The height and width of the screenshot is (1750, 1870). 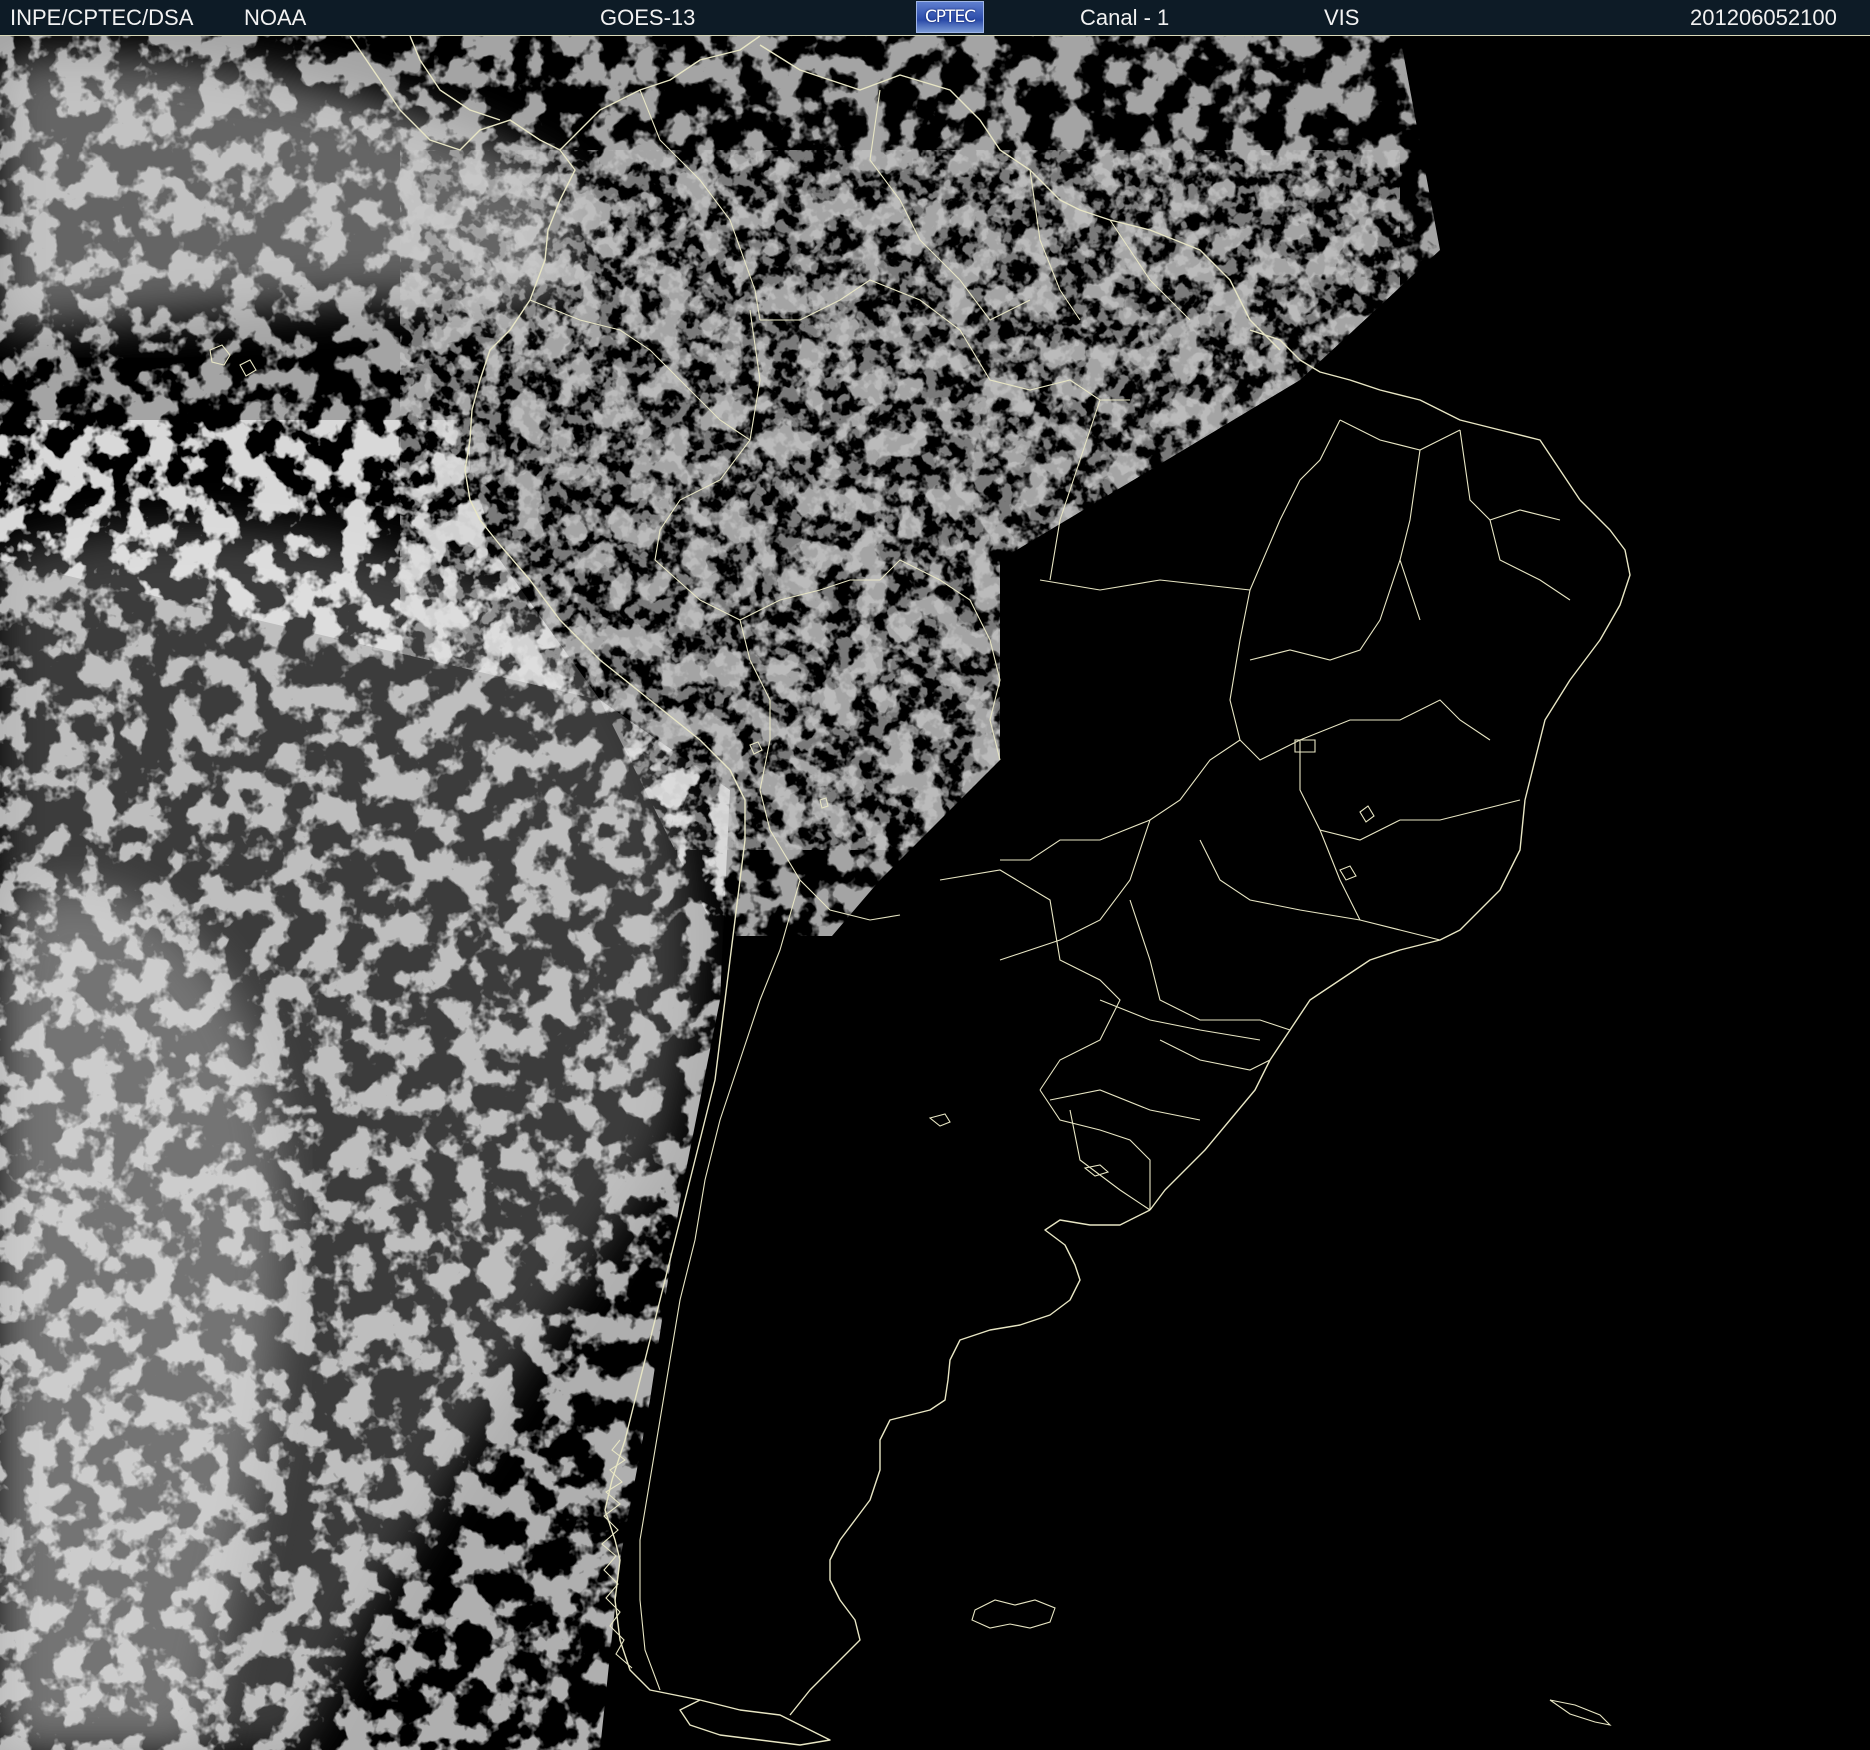 What do you see at coordinates (275, 17) in the screenshot?
I see `source-label: NOAA` at bounding box center [275, 17].